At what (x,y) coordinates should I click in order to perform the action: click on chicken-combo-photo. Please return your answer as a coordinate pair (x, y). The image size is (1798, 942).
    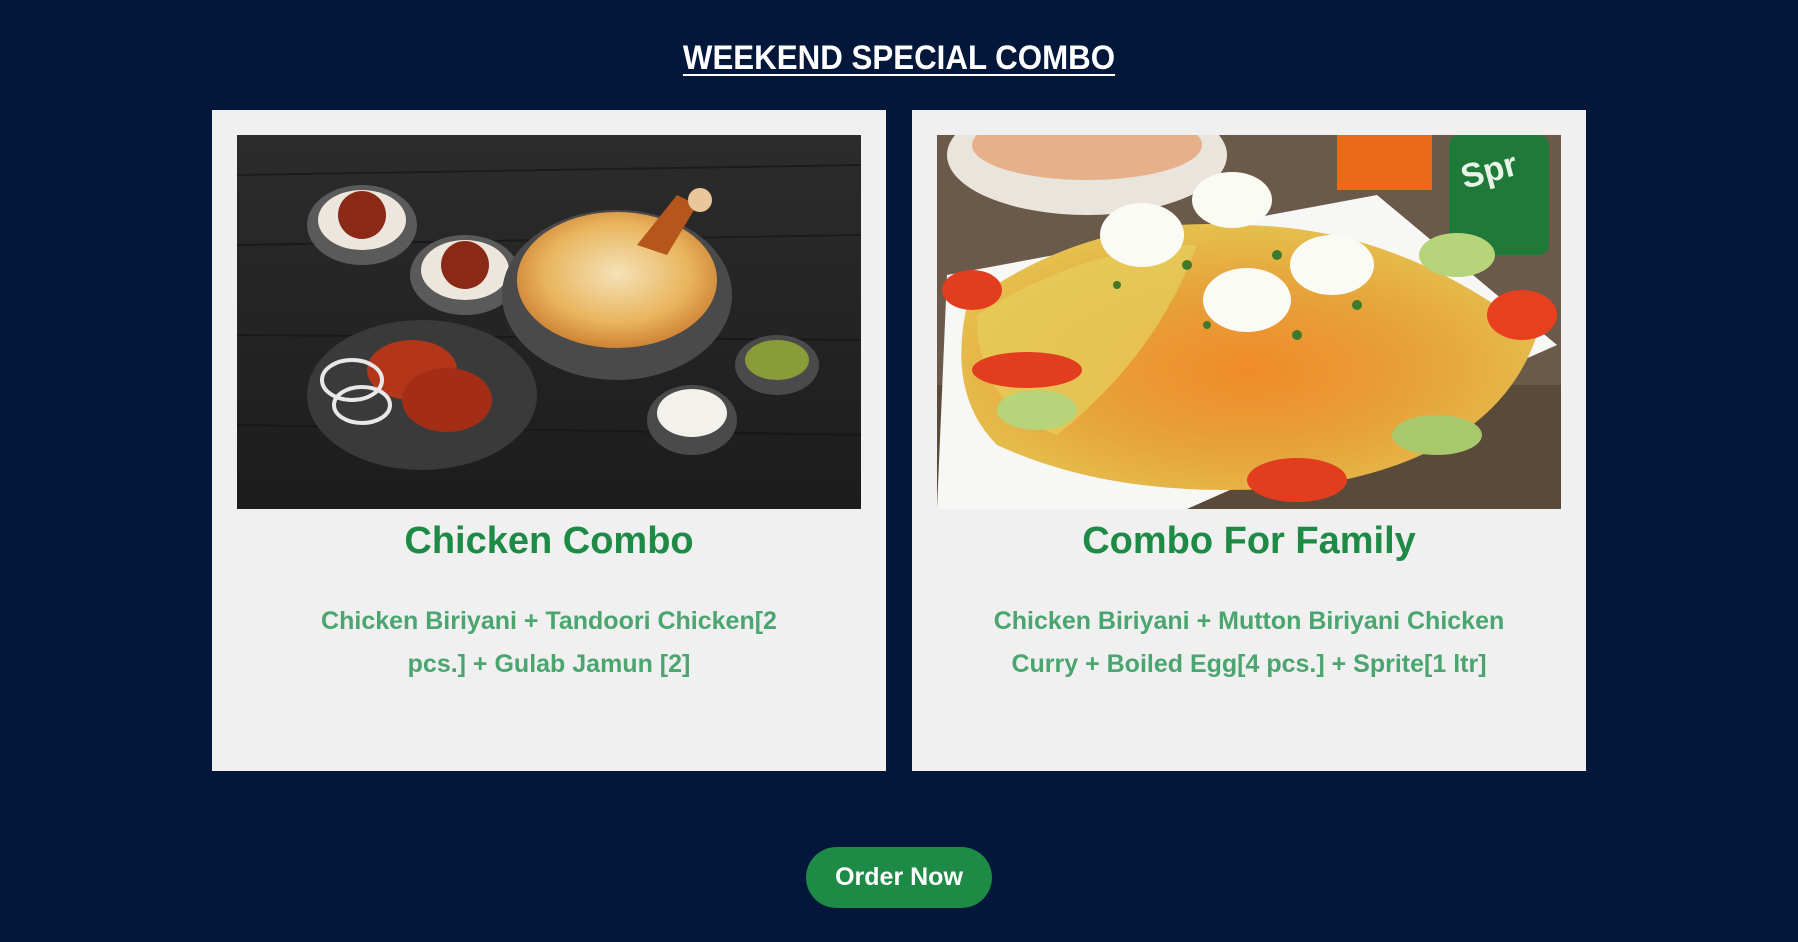
    Looking at the image, I should click on (549, 322).